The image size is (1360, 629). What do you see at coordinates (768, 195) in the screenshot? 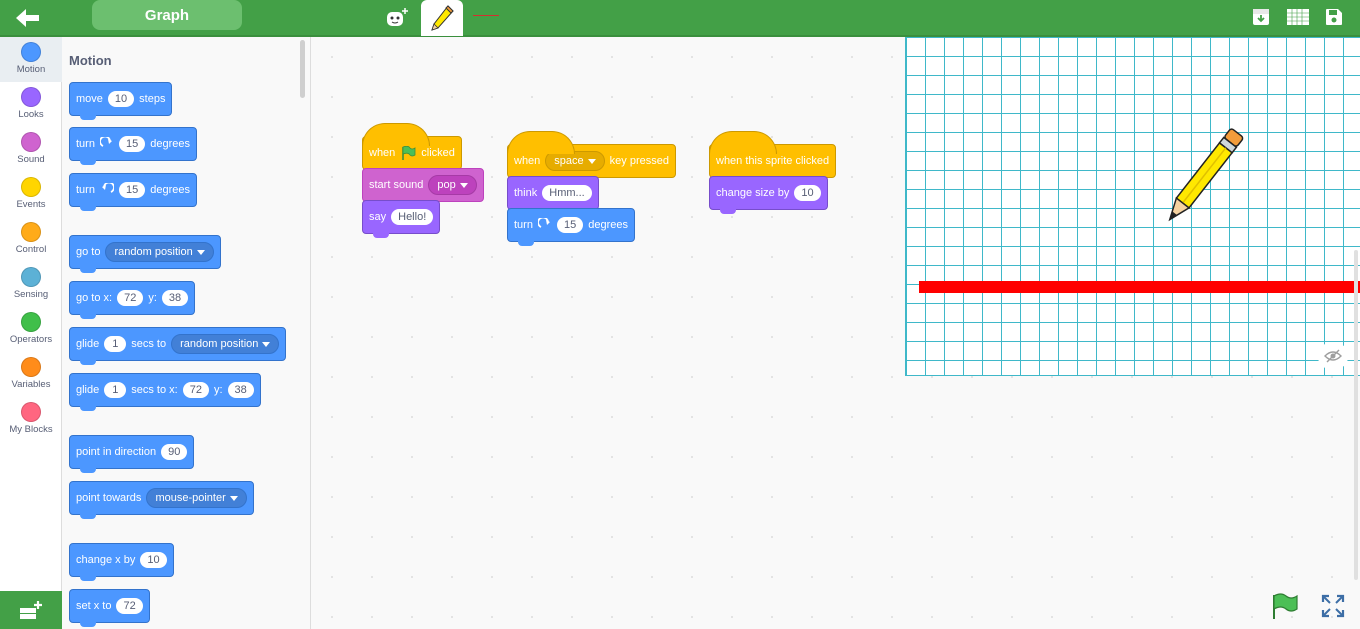
I see `block-change-size: change size by 10` at bounding box center [768, 195].